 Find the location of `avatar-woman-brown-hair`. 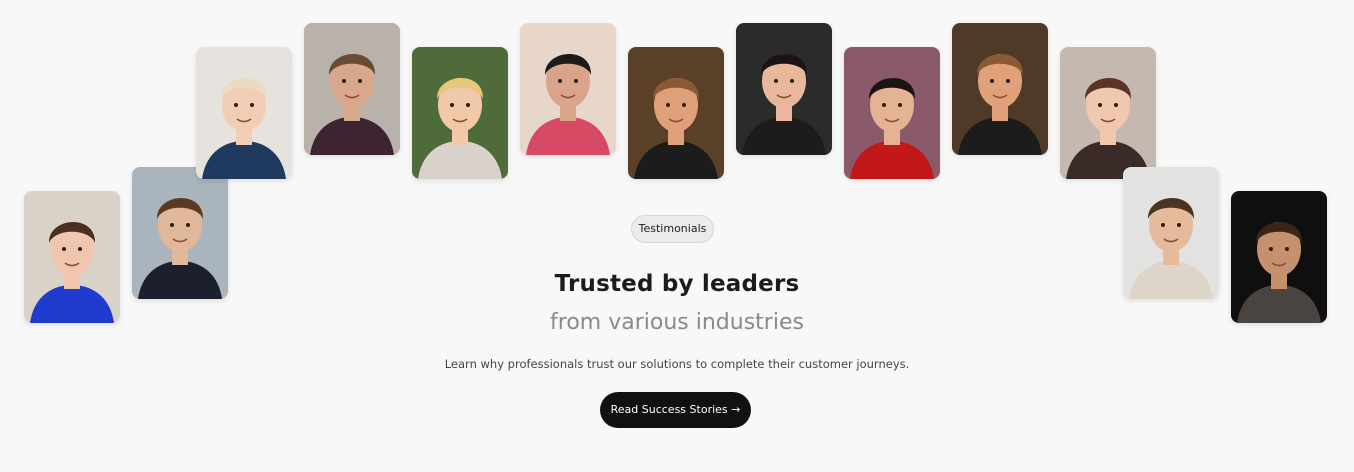

avatar-woman-brown-hair is located at coordinates (1108, 113).